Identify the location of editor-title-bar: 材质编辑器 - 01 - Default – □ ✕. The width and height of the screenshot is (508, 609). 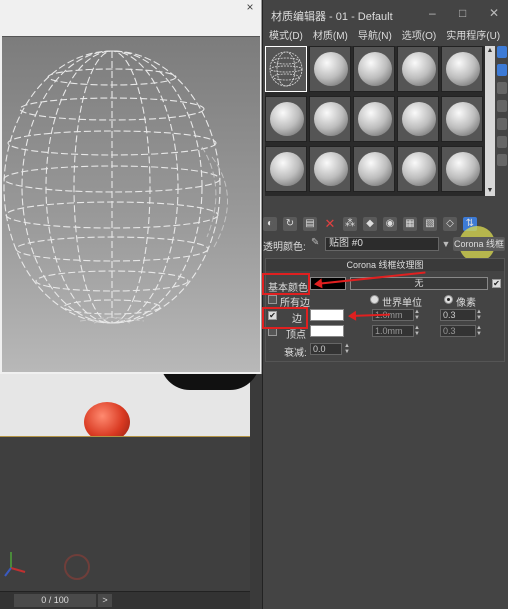
(385, 14).